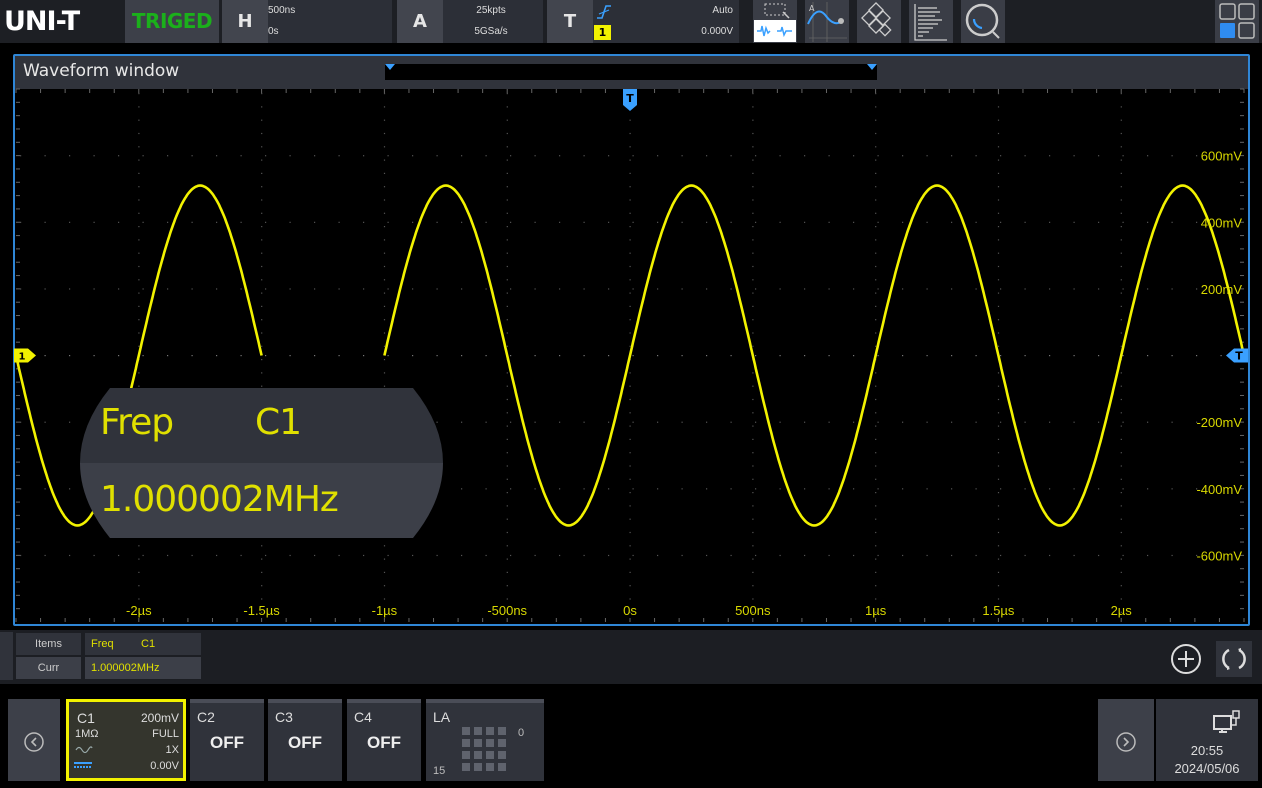  I want to click on c4-name: C4, so click(363, 717).